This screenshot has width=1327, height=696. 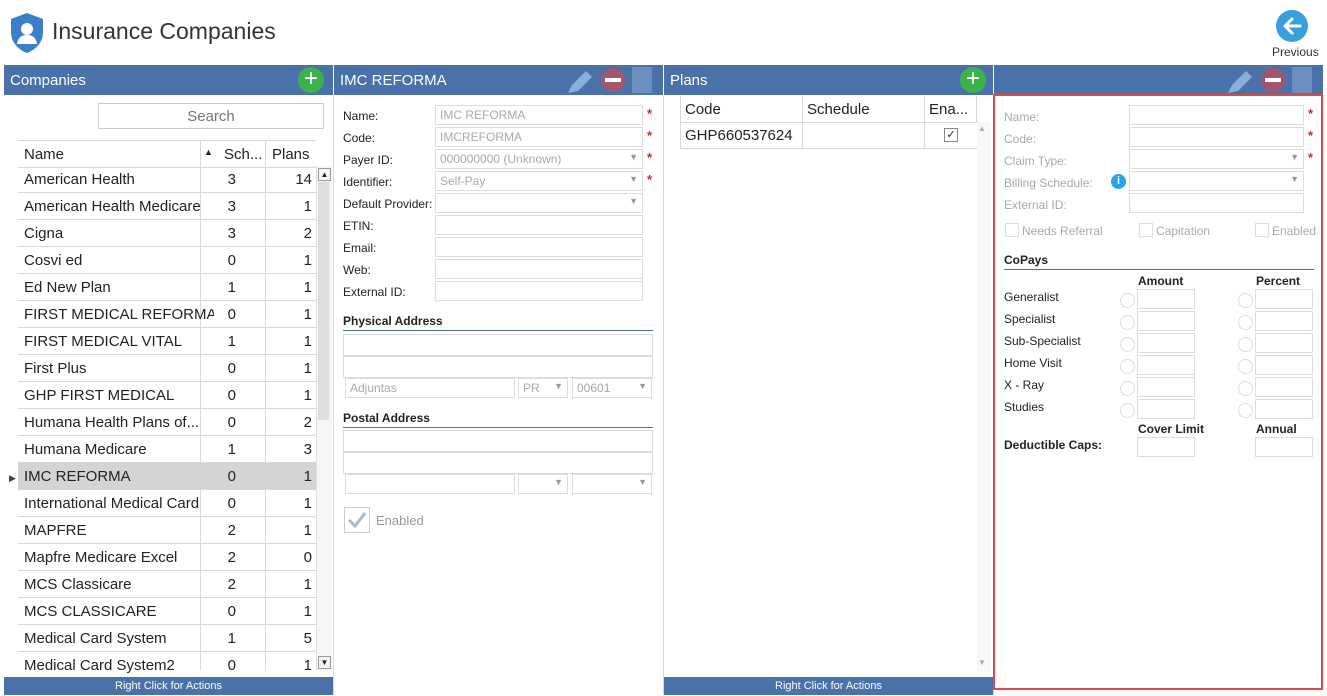 I want to click on postal-address-line1, so click(x=498, y=441).